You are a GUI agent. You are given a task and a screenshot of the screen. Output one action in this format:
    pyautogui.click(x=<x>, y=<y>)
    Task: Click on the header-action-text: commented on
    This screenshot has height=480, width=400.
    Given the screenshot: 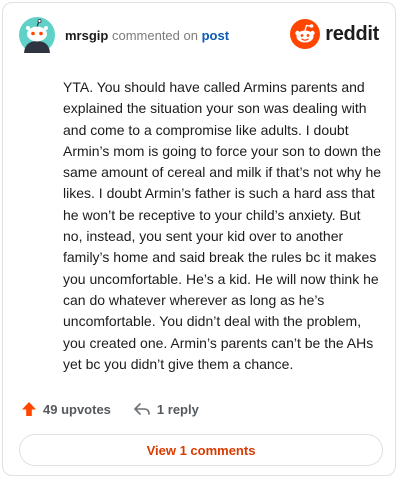 What is the action you would take?
    pyautogui.click(x=154, y=35)
    